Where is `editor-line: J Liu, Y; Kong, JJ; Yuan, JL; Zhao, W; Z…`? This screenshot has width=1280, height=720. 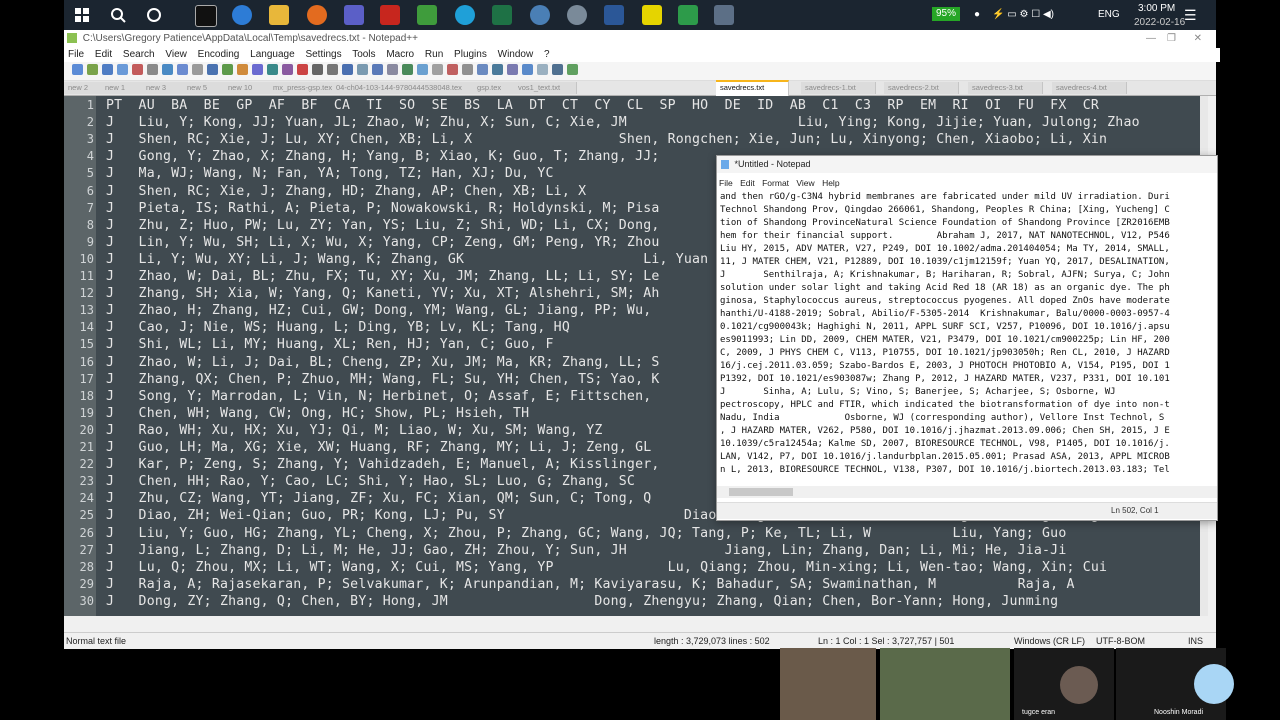
editor-line: J Liu, Y; Kong, JJ; Yuan, JL; Zhao, W; Z… is located at coordinates (623, 122).